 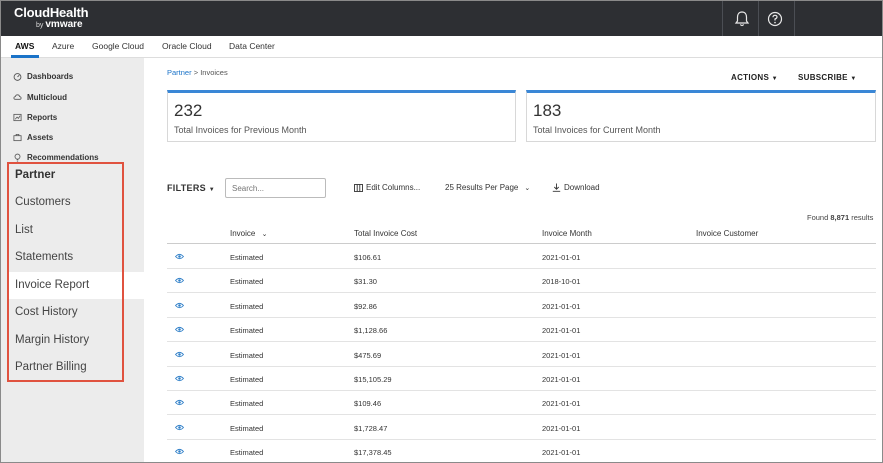 I want to click on columns-icon, so click(x=358, y=187).